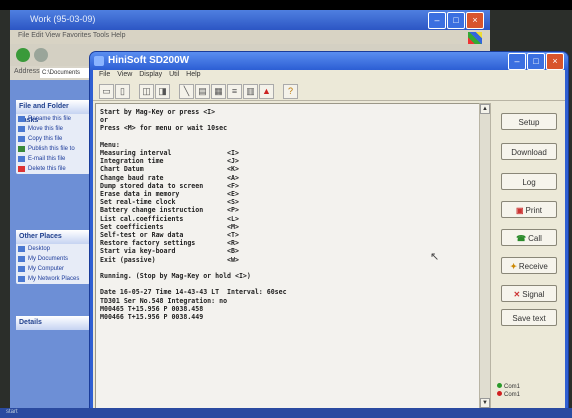  I want to click on app-window-buttons: – □ ×, so click(535, 62).